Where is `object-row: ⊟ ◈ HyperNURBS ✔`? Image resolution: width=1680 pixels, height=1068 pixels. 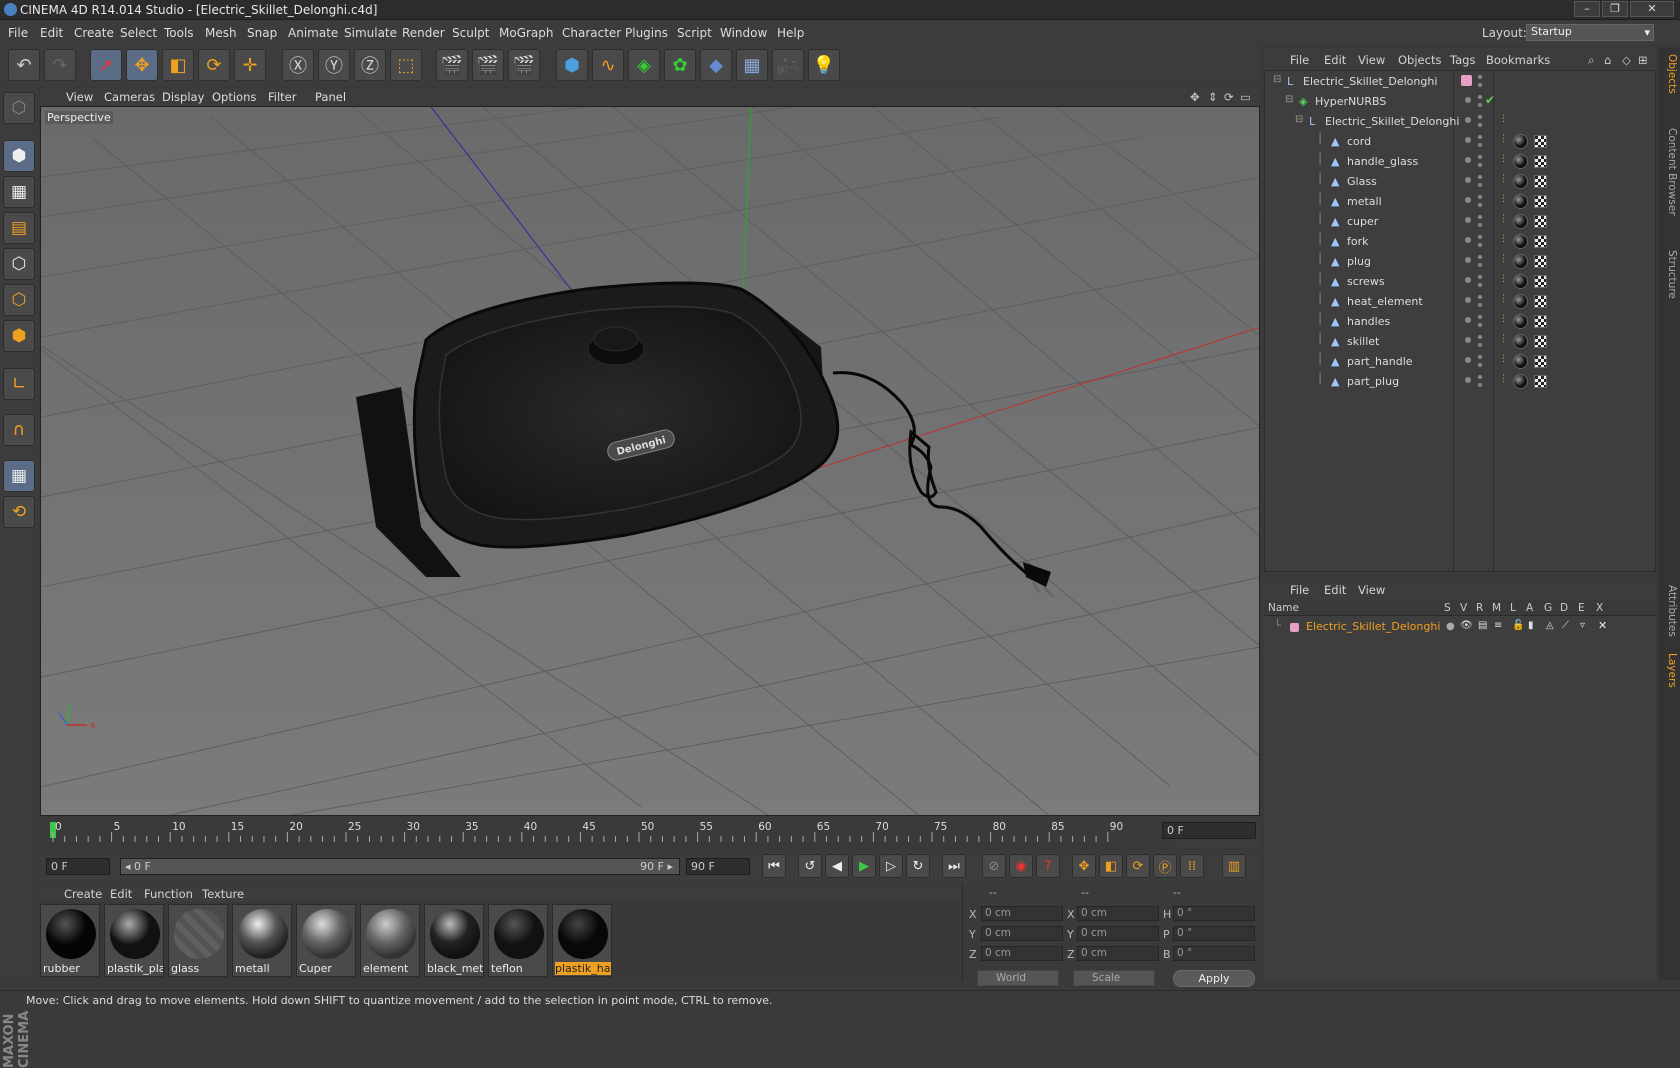 object-row: ⊟ ◈ HyperNURBS ✔ is located at coordinates (1460, 102).